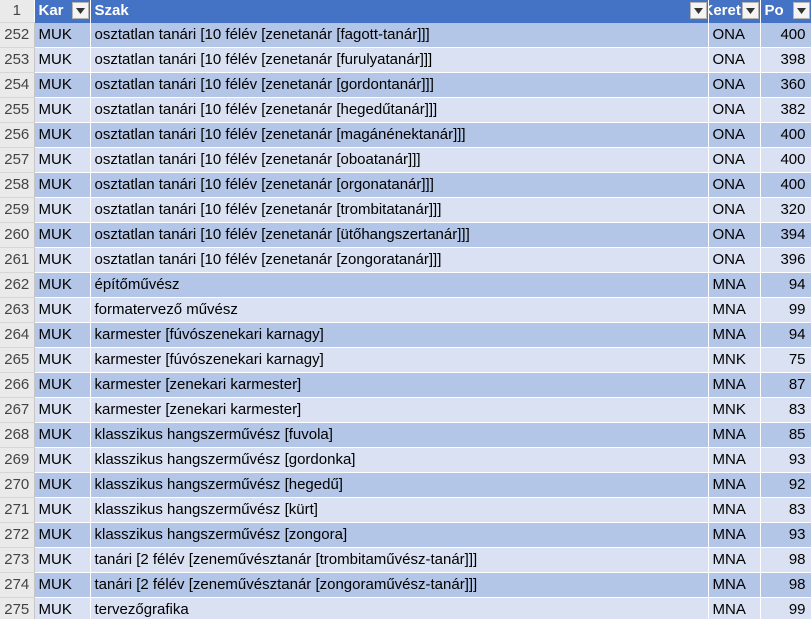 This screenshot has width=811, height=619. Describe the element at coordinates (17, 110) in the screenshot. I see `row-header: 255` at that location.